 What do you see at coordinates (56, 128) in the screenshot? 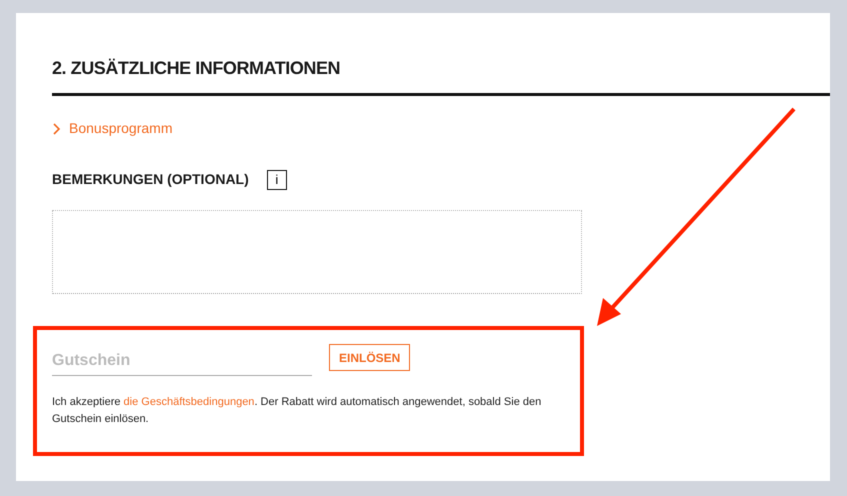
I see `chevron-icon` at bounding box center [56, 128].